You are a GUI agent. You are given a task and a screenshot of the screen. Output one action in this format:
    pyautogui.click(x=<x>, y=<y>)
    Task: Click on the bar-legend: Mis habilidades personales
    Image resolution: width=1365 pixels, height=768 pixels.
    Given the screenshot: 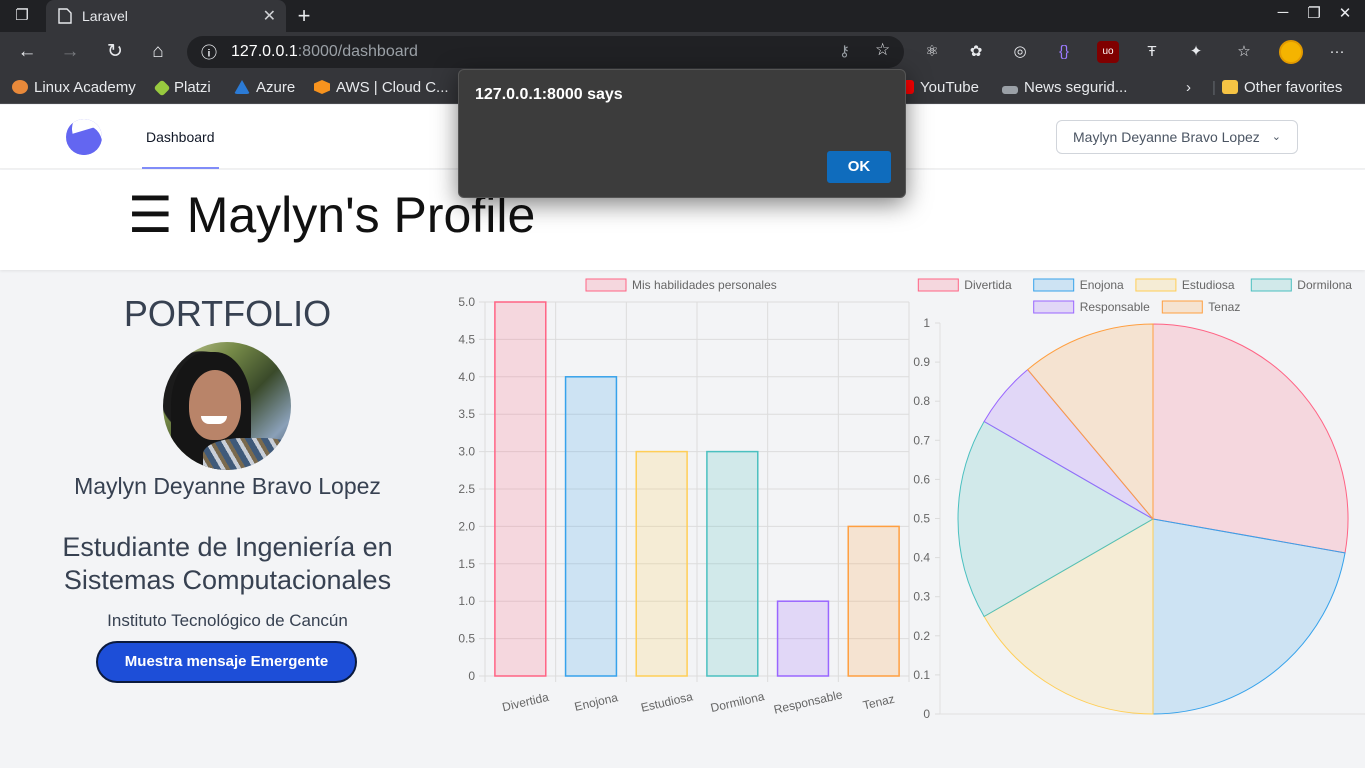 What is the action you would take?
    pyautogui.click(x=681, y=285)
    